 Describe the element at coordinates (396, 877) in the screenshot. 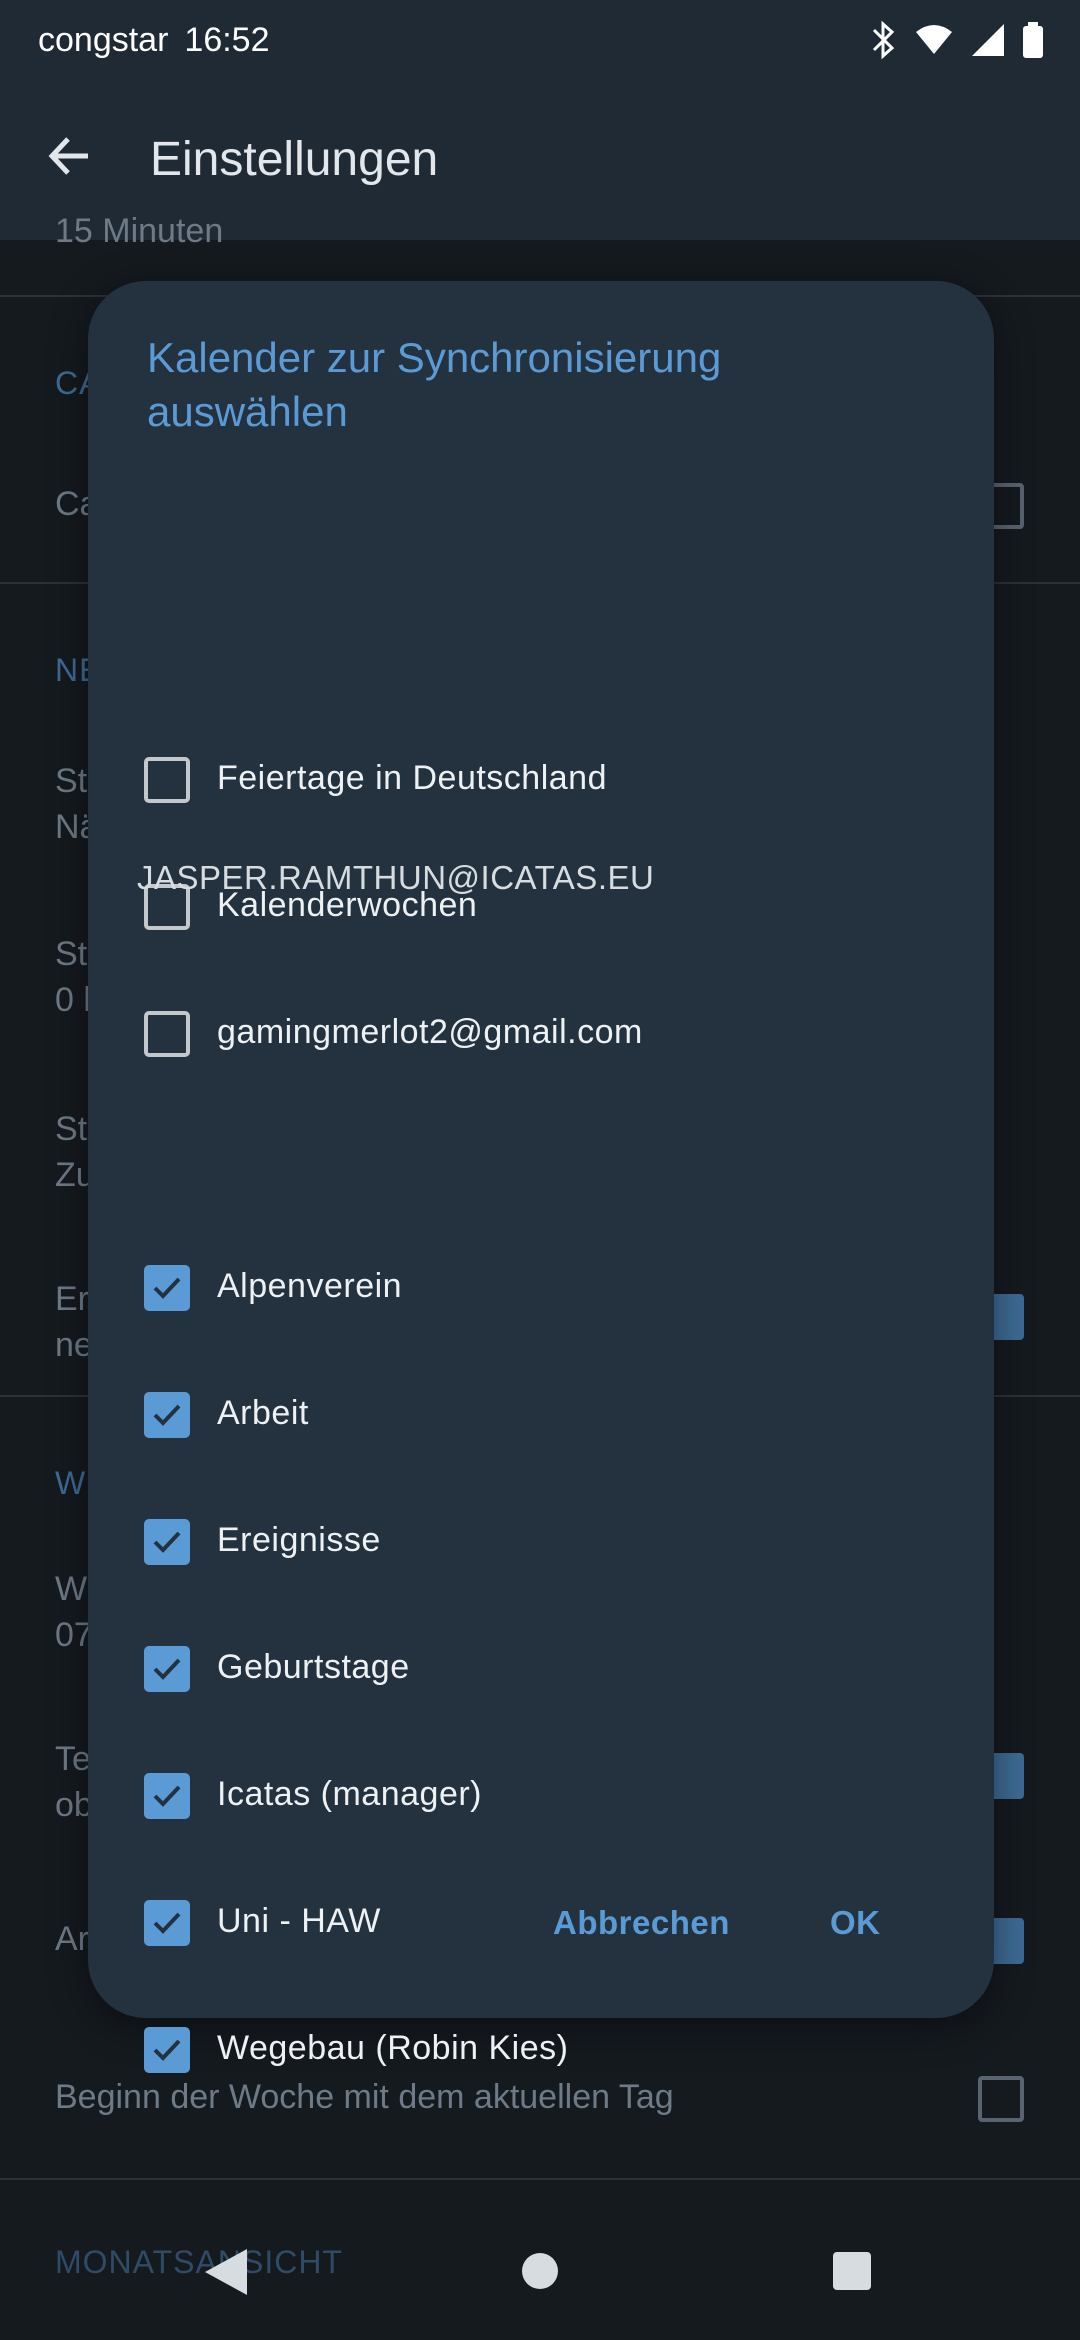

I see `account-group-header: JASPER.RAMTHUN@ICATAS.EU` at that location.